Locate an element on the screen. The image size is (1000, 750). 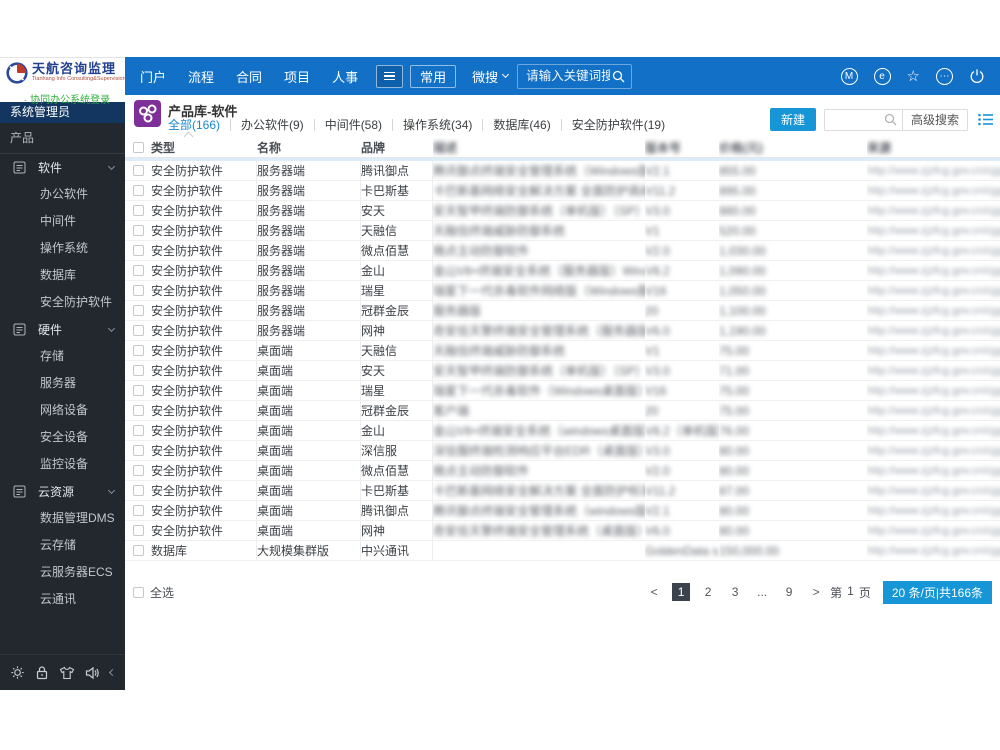
category-tab: 全部(166) is located at coordinates (200, 125).